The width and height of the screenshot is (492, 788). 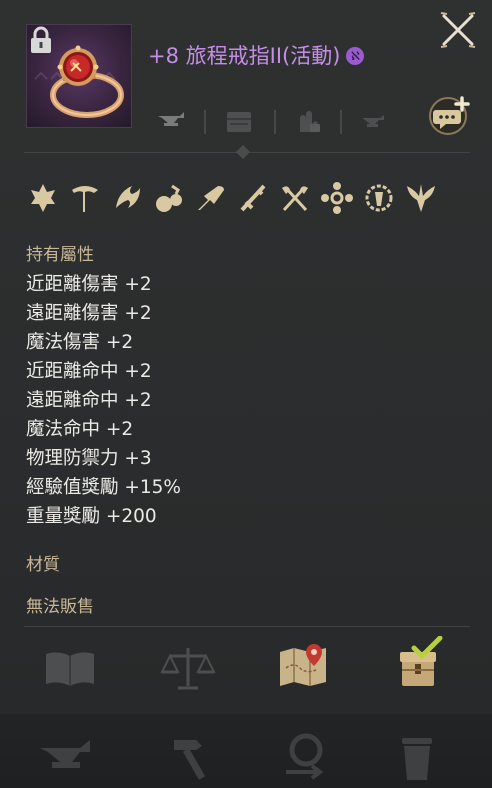 What do you see at coordinates (458, 30) in the screenshot?
I see `close-icon` at bounding box center [458, 30].